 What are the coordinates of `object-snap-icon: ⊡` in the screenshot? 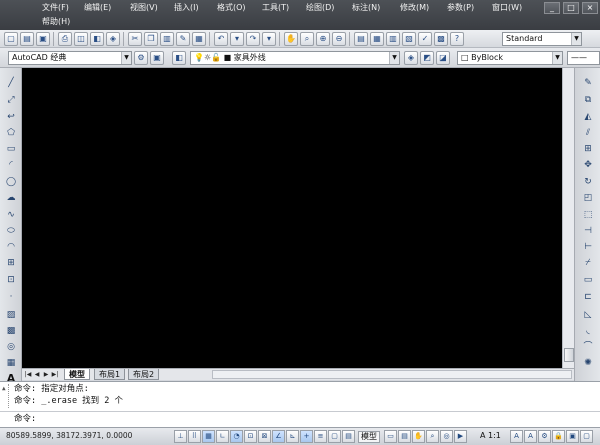 It's located at (250, 436).